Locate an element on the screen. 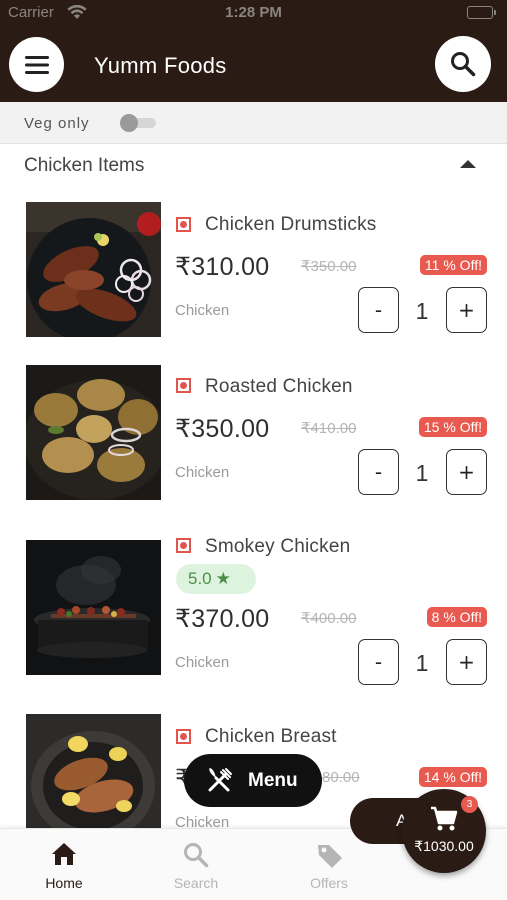 Image resolution: width=507 pixels, height=900 pixels. collapse-caret-icon is located at coordinates (468, 164).